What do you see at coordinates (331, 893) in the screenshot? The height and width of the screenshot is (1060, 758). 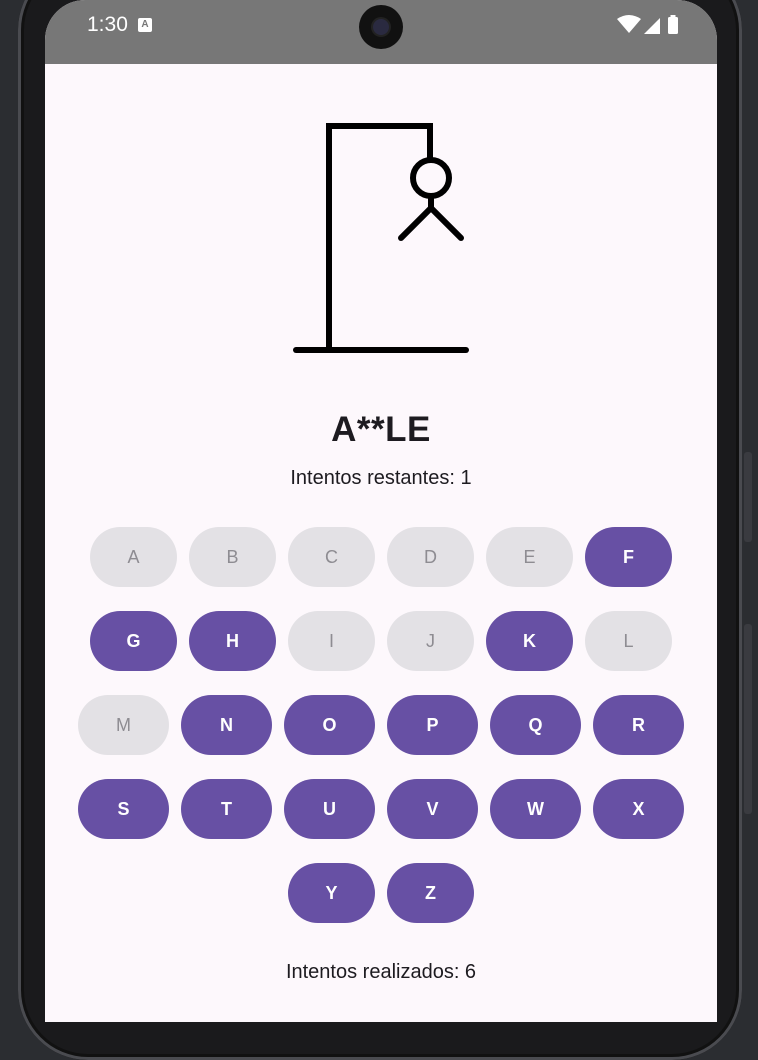 I see `letter-key-y: Y` at bounding box center [331, 893].